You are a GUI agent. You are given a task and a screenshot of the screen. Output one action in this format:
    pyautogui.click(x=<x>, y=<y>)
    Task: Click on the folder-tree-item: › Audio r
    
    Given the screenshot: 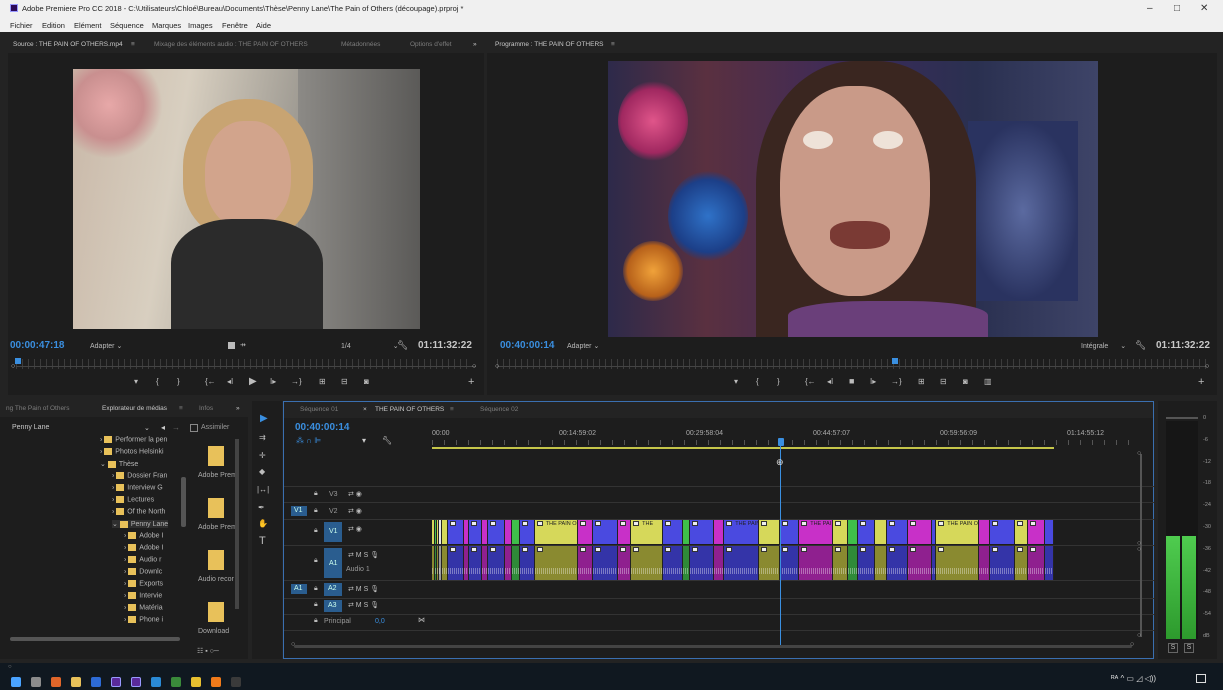 What is the action you would take?
    pyautogui.click(x=142, y=559)
    